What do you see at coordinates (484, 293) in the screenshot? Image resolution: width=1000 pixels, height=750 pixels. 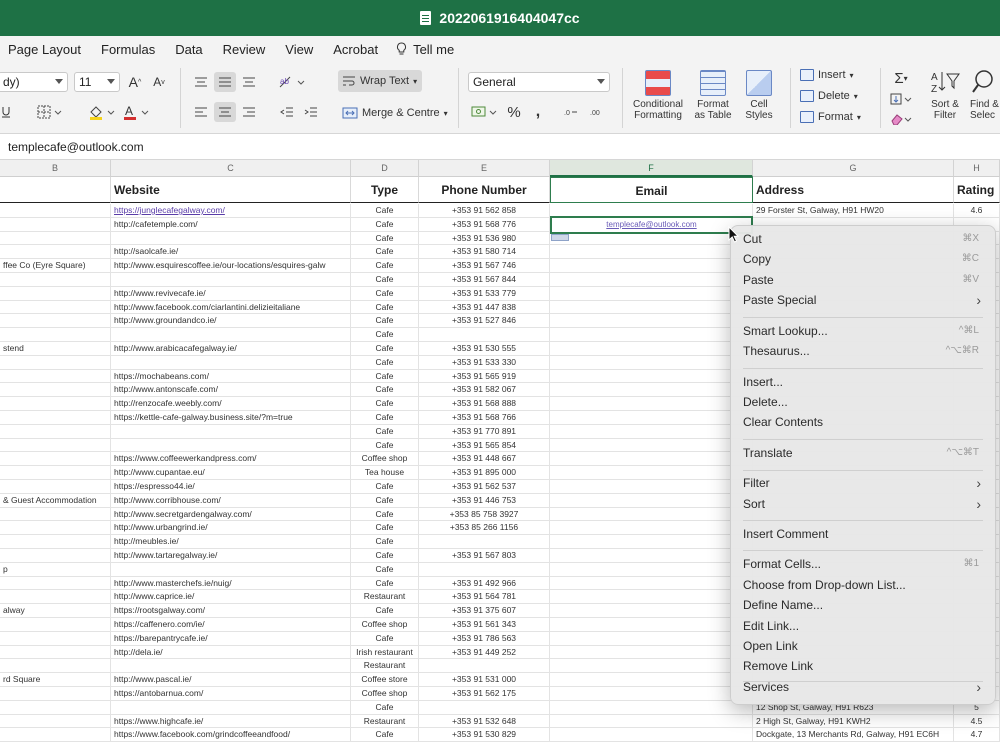 I see `cell-phone: +353 91 533 779` at bounding box center [484, 293].